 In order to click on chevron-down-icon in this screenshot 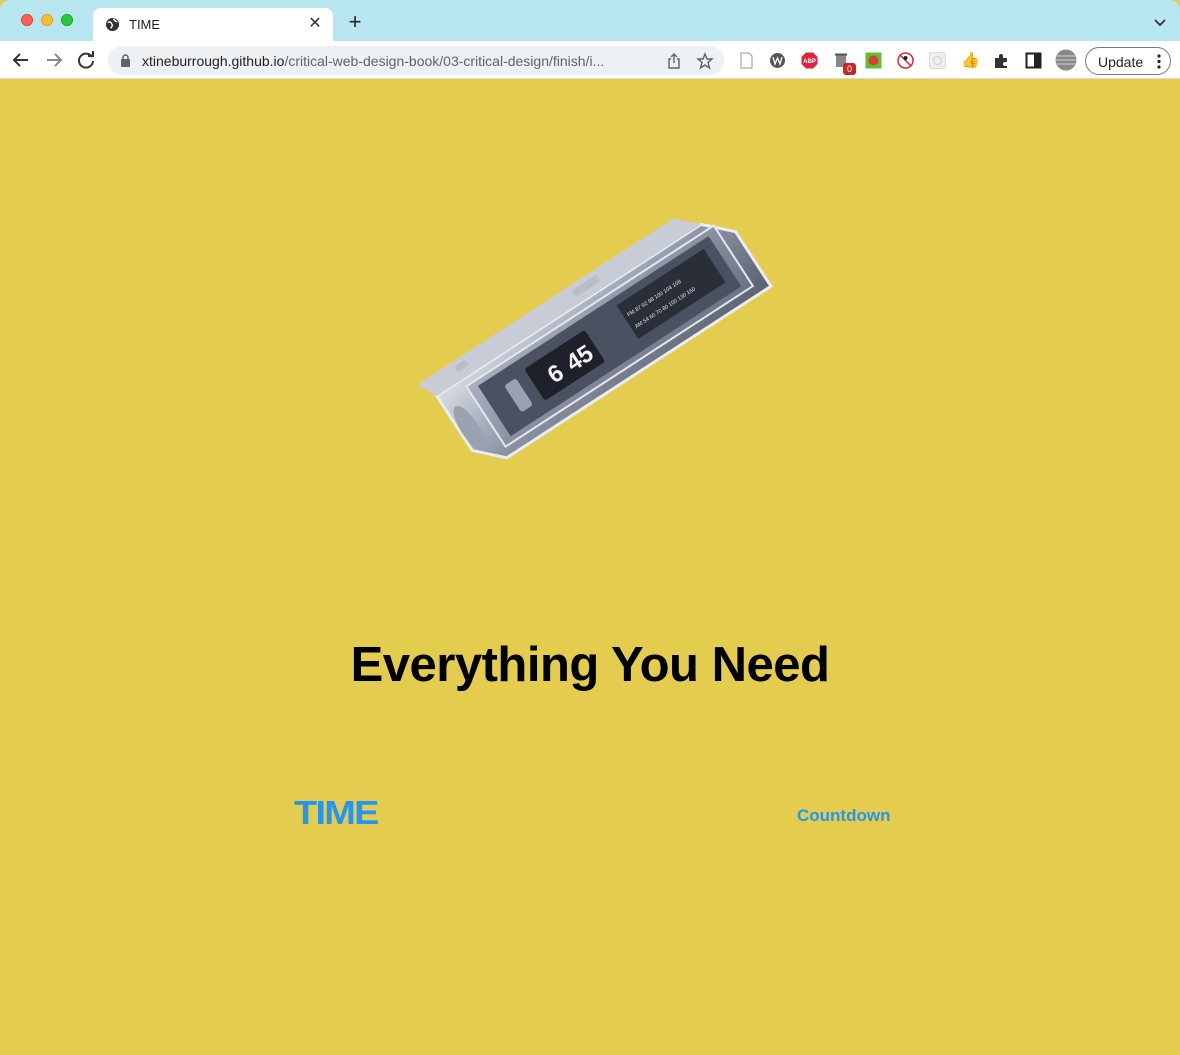, I will do `click(1160, 22)`.